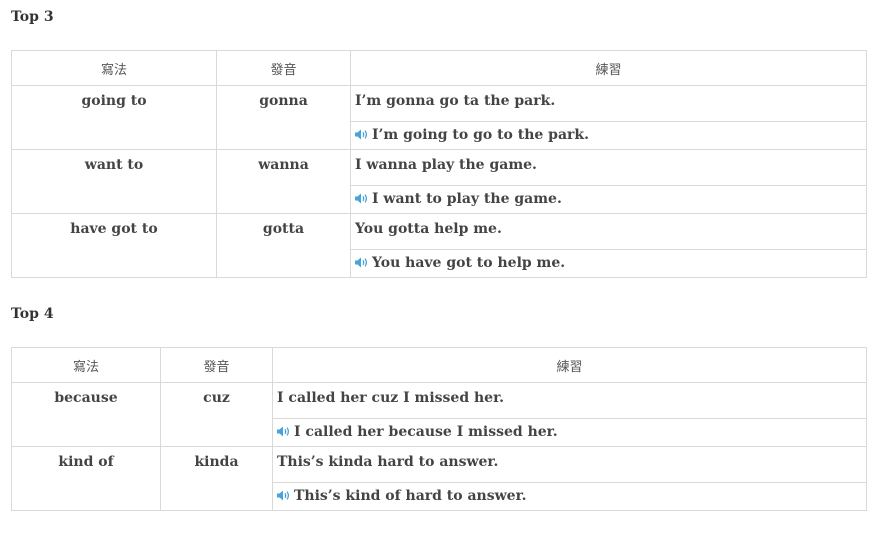  I want to click on example-cell: I’m gonna go ta the park., so click(608, 103).